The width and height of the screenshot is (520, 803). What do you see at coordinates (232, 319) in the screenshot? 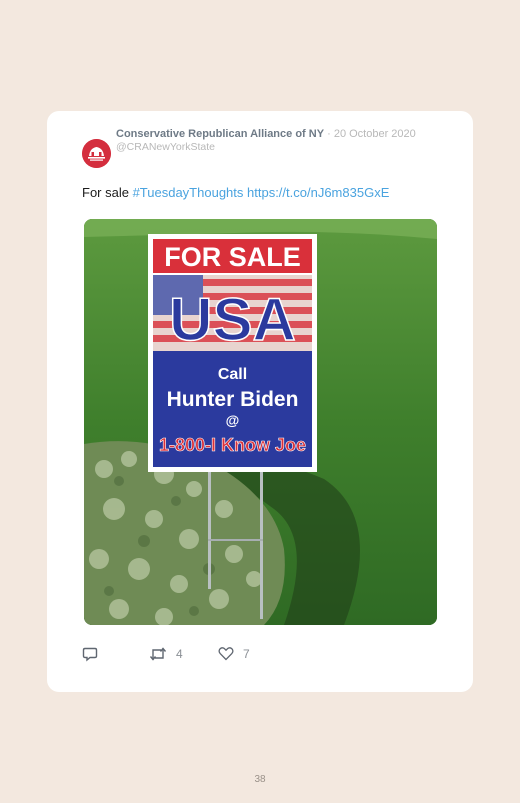
I see `sign-country-text: USA` at bounding box center [232, 319].